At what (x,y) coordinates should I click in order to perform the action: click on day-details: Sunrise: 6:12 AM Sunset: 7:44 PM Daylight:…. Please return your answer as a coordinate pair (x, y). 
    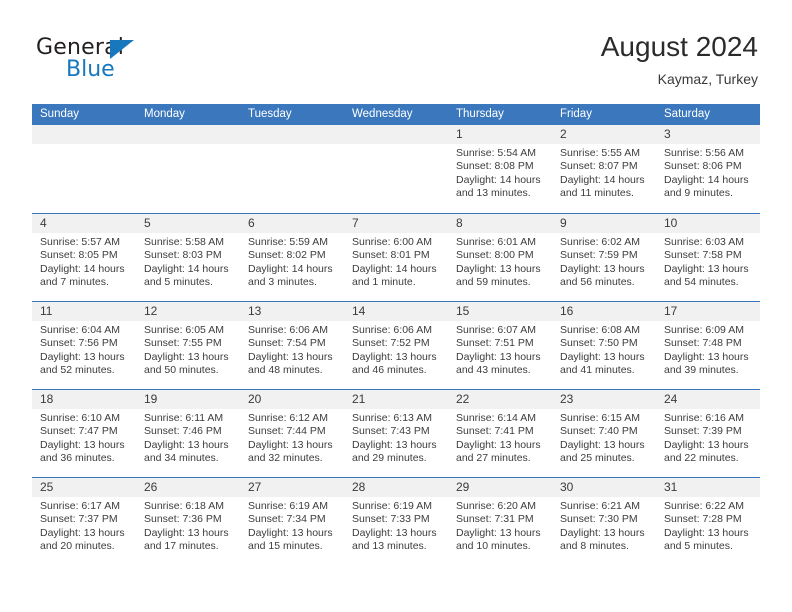
    Looking at the image, I should click on (292, 437).